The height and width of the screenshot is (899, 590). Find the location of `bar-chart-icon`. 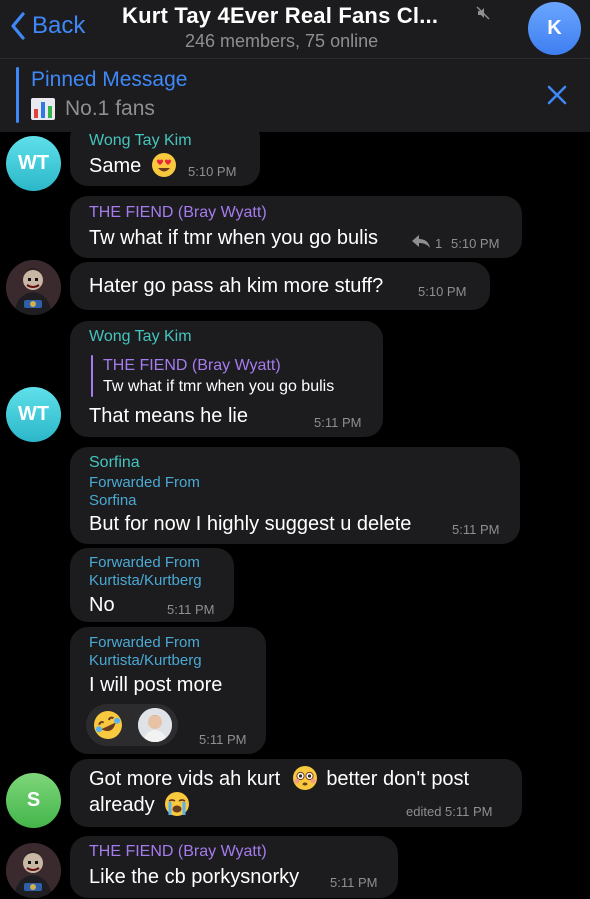

bar-chart-icon is located at coordinates (43, 109).